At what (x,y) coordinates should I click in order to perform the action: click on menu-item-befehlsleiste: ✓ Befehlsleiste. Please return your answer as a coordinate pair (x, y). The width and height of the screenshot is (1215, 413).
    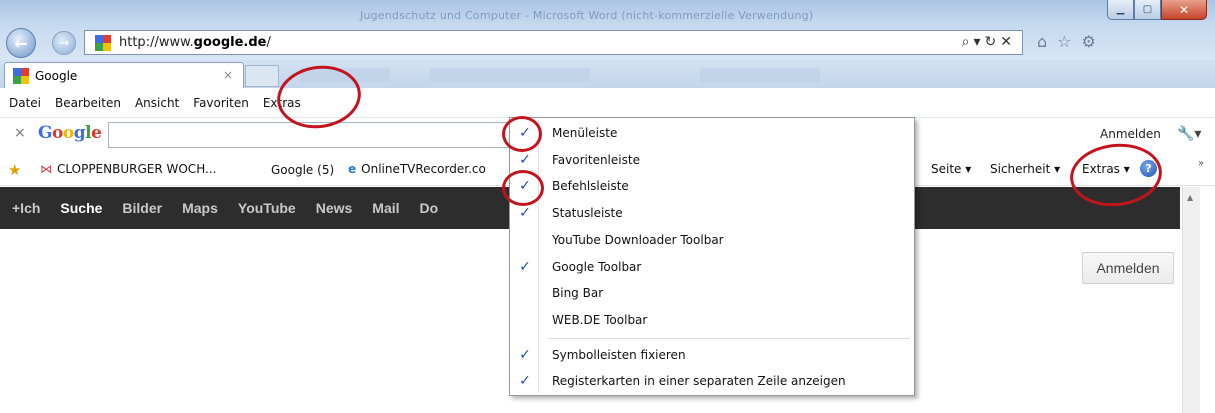
    Looking at the image, I should click on (712, 186).